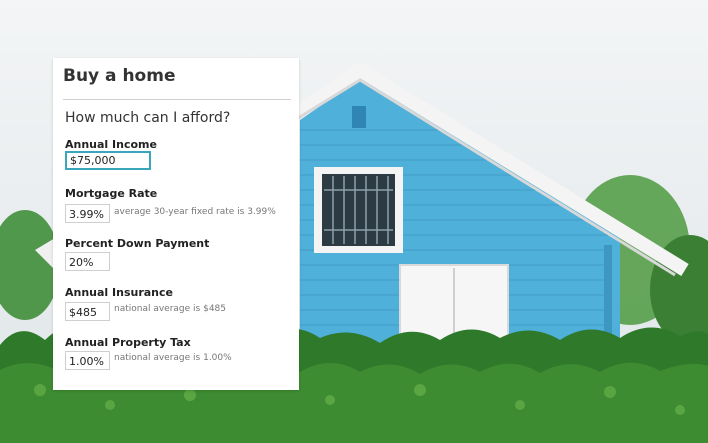  What do you see at coordinates (137, 243) in the screenshot?
I see `percent-down-label: Percent Down Payment` at bounding box center [137, 243].